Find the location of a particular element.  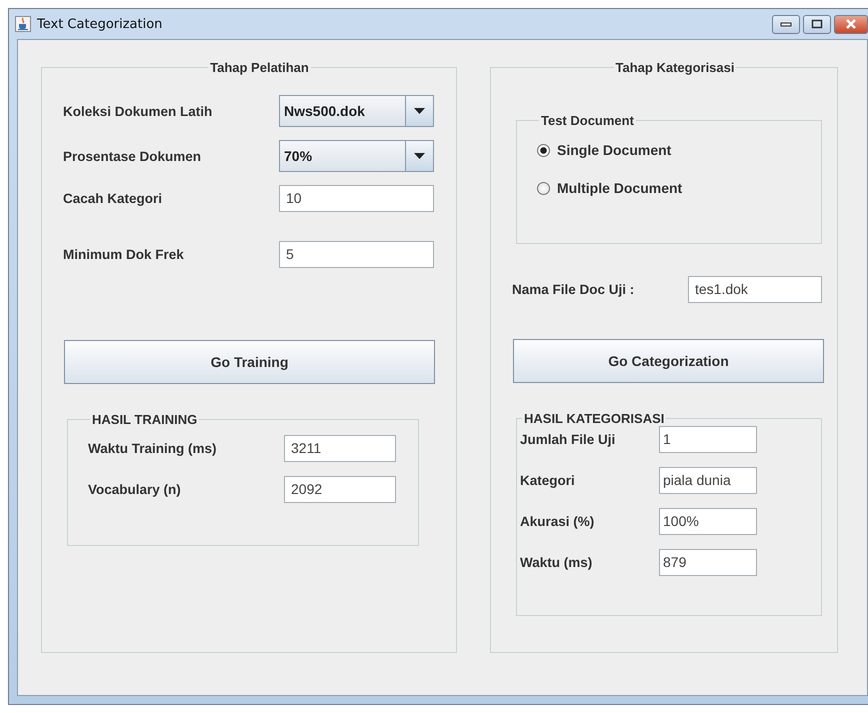

radio-option: Single Document is located at coordinates (604, 150).